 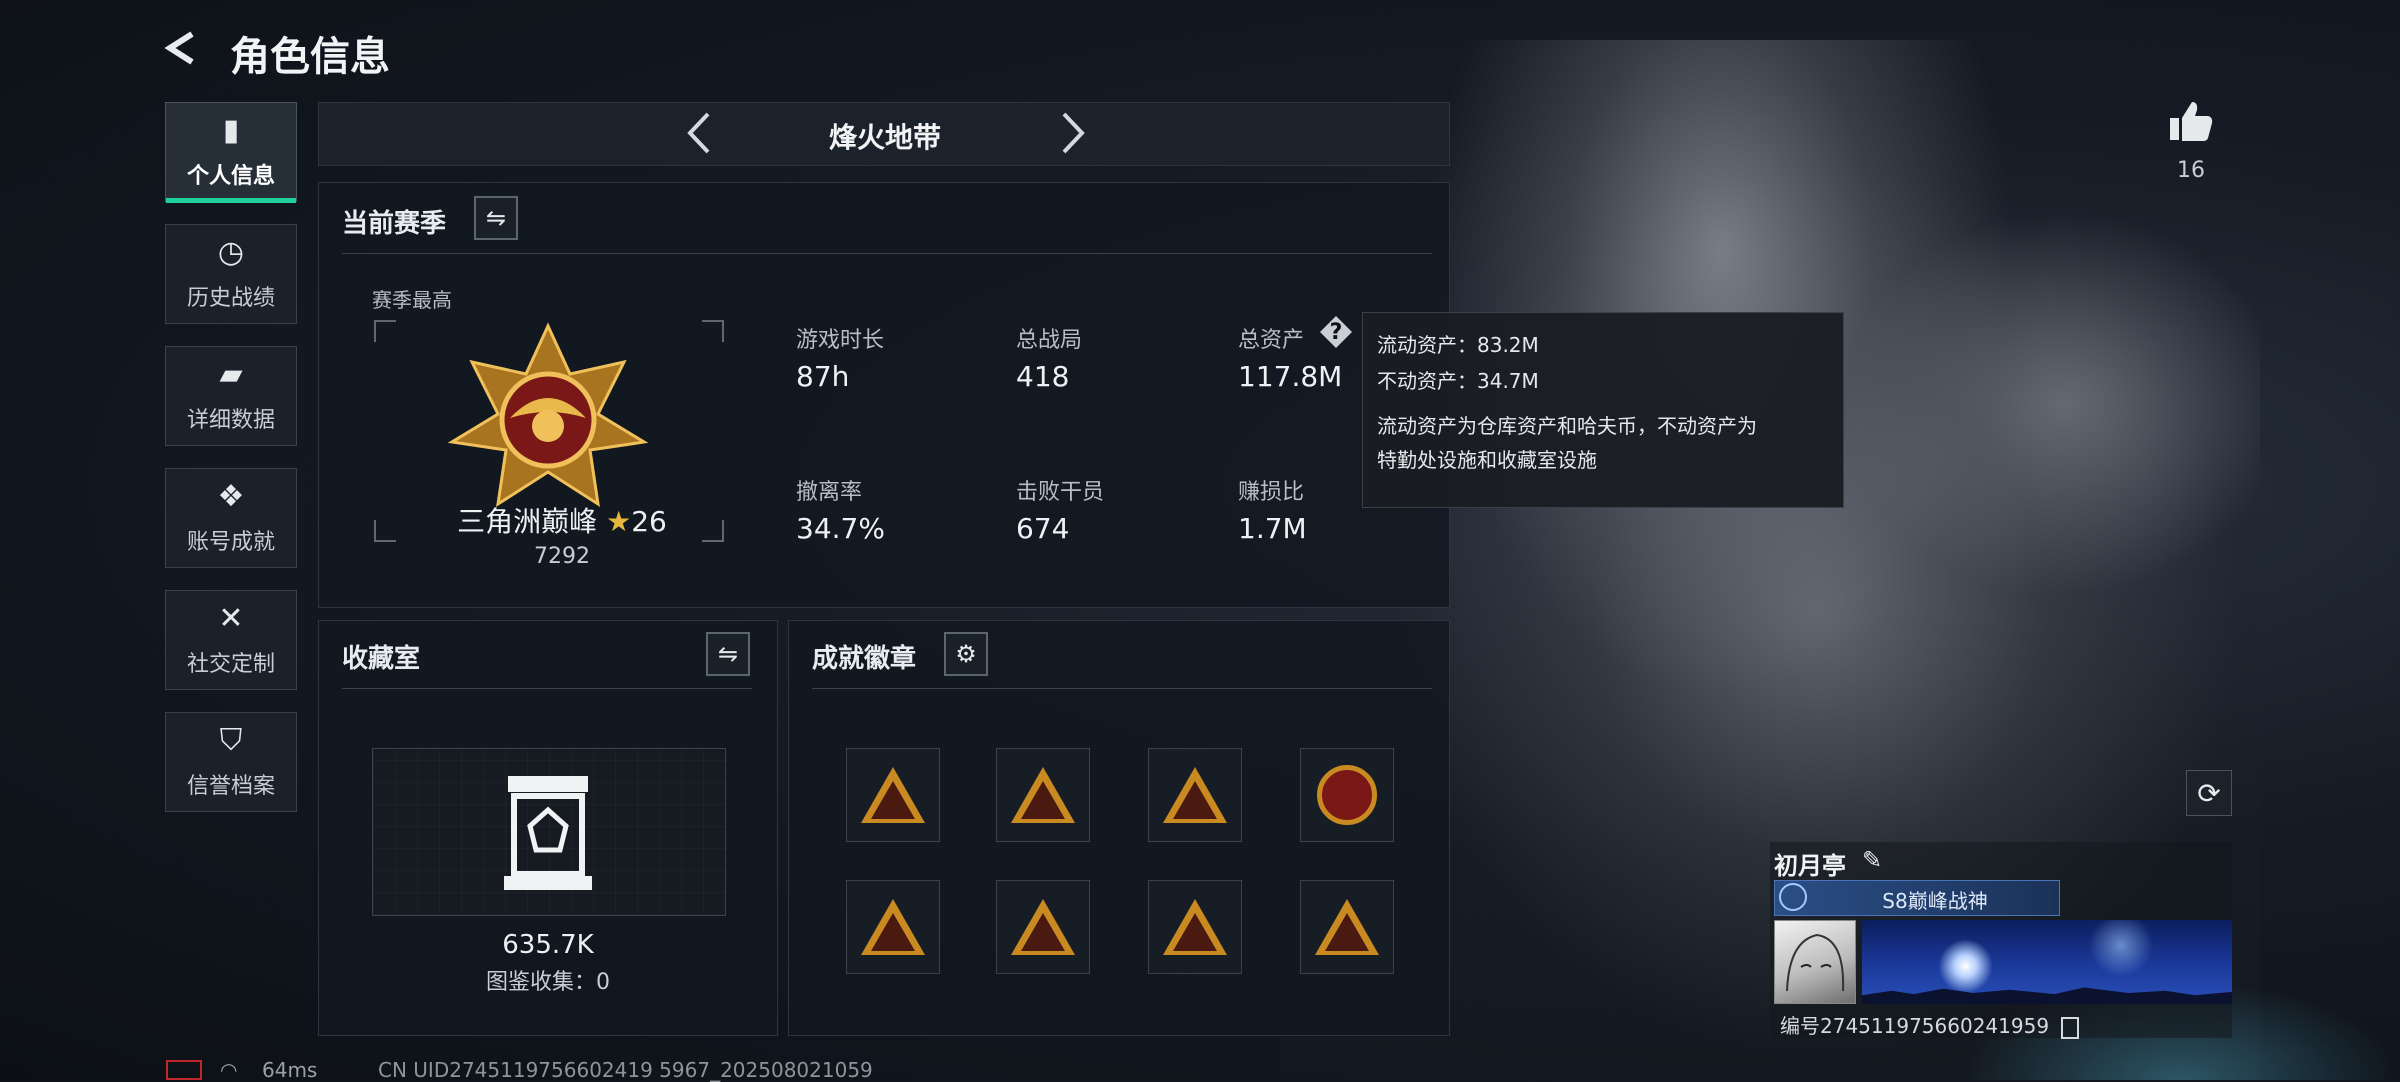 I want to click on season-swap-button: ⇋, so click(x=496, y=218).